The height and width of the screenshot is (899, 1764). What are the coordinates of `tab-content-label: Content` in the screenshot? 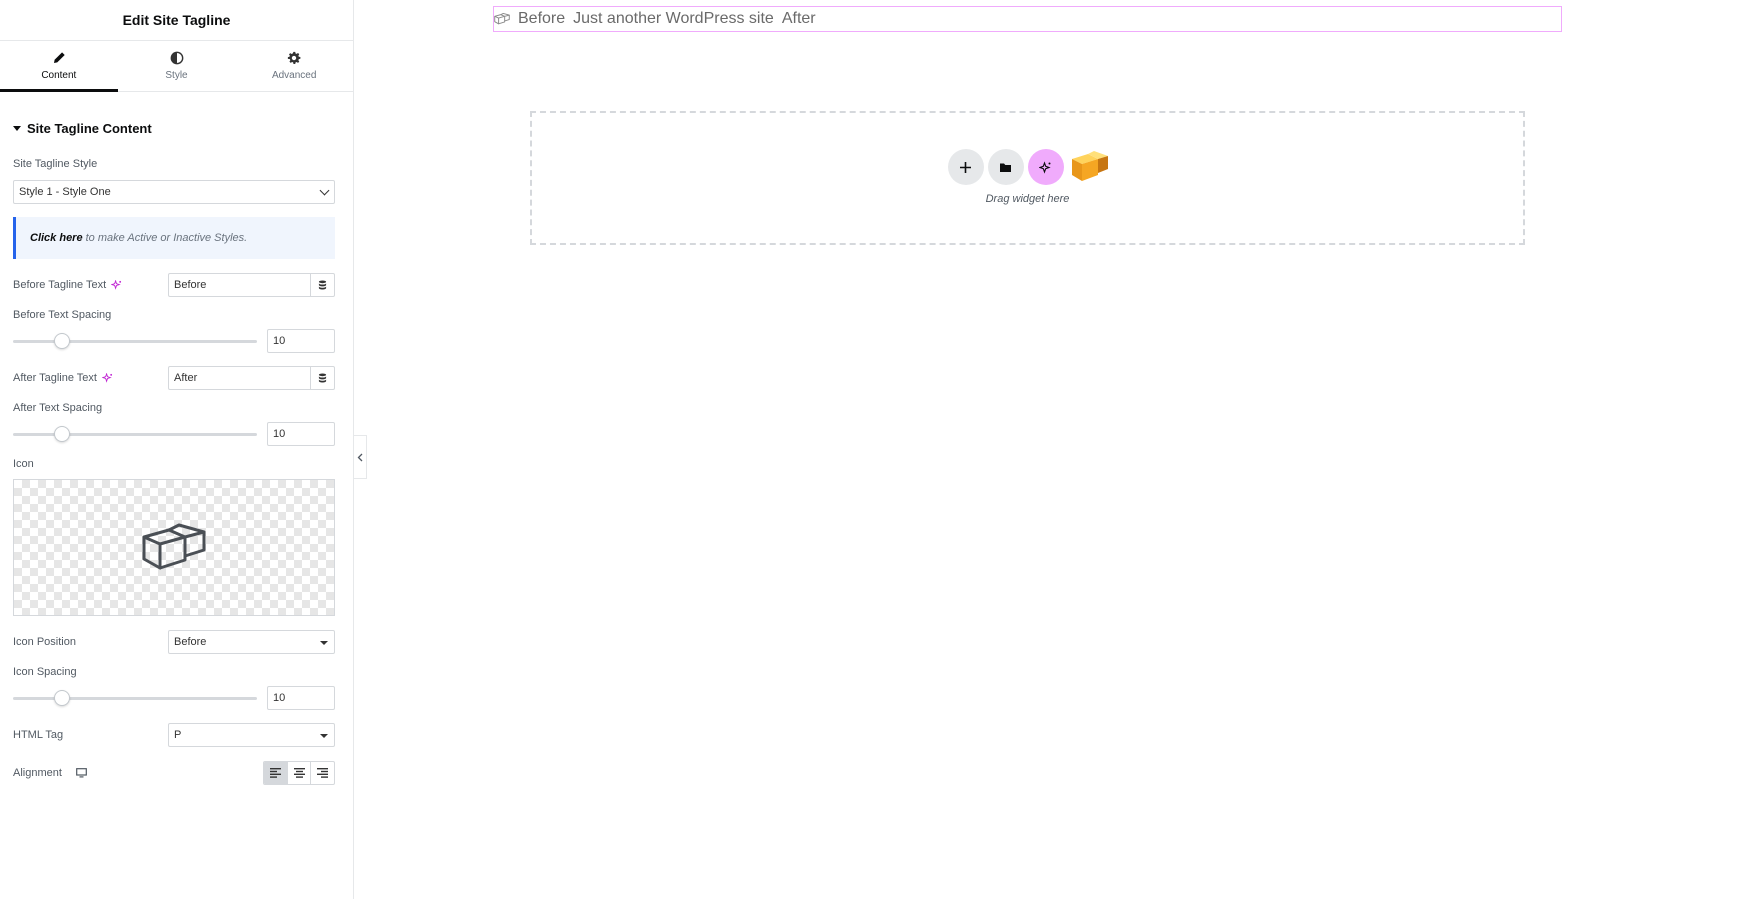 It's located at (59, 75).